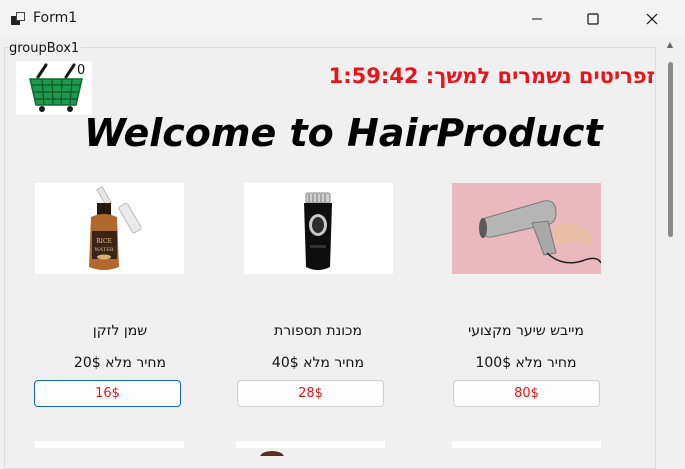  What do you see at coordinates (18, 18) in the screenshot?
I see `app-icon` at bounding box center [18, 18].